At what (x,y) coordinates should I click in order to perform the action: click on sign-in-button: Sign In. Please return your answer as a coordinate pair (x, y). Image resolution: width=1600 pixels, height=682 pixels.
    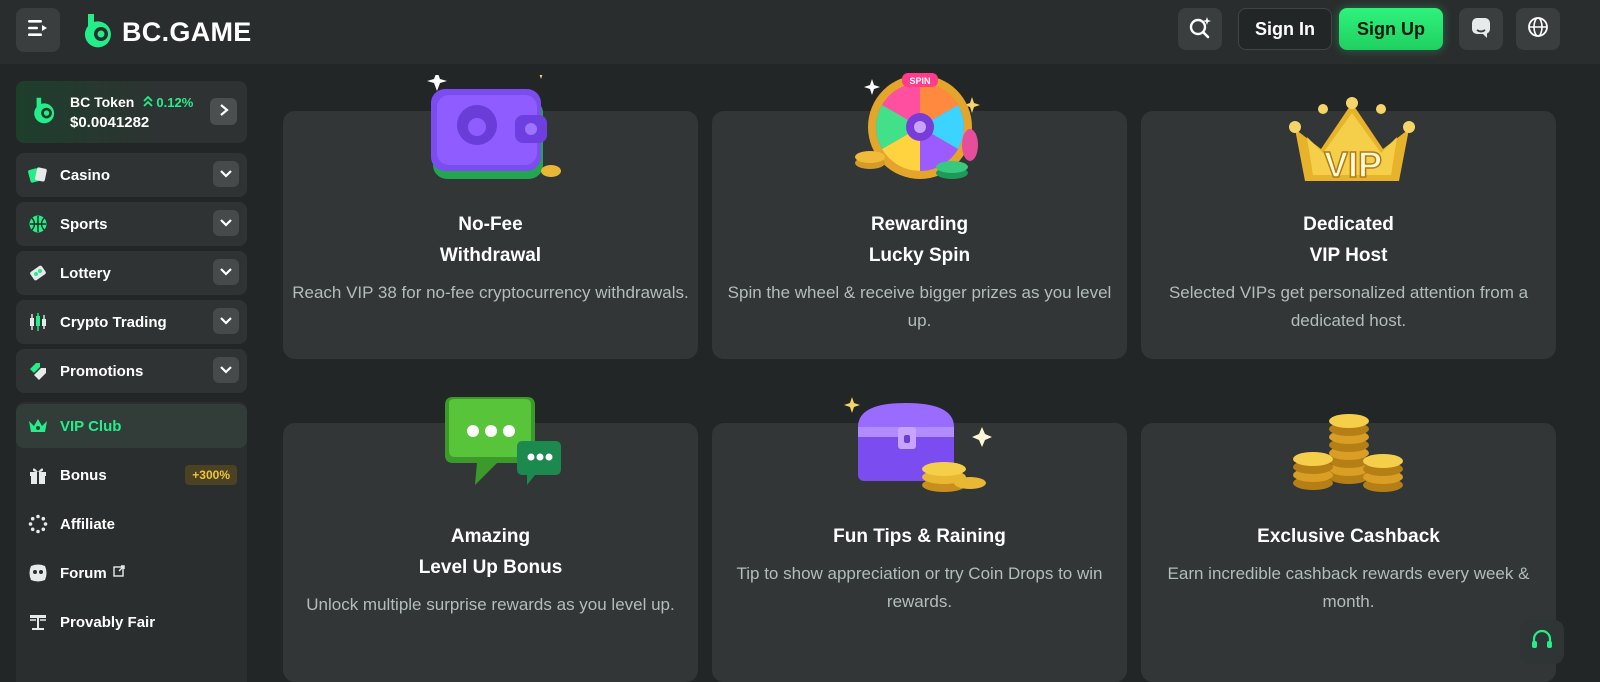
    Looking at the image, I should click on (1285, 29).